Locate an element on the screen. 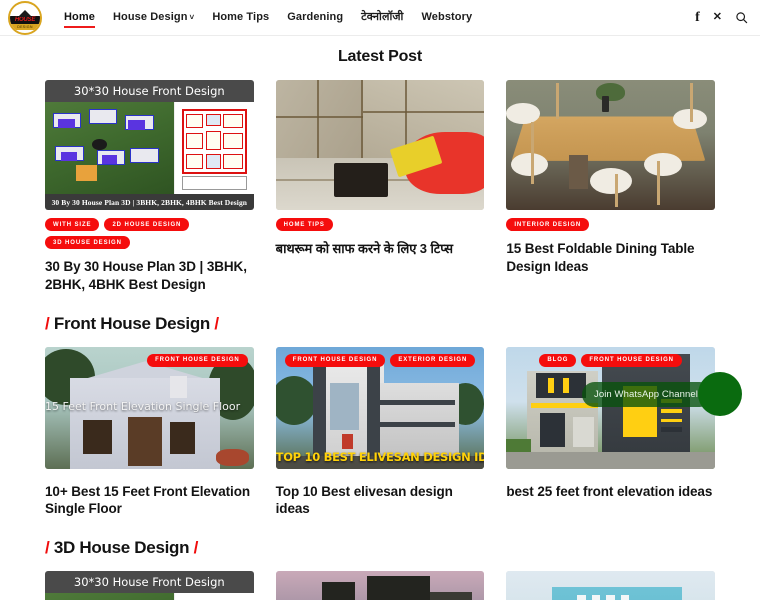 This screenshot has height=600, width=760. post-tags-overlay: FRONT HOUSE DESIGN is located at coordinates (149, 360).